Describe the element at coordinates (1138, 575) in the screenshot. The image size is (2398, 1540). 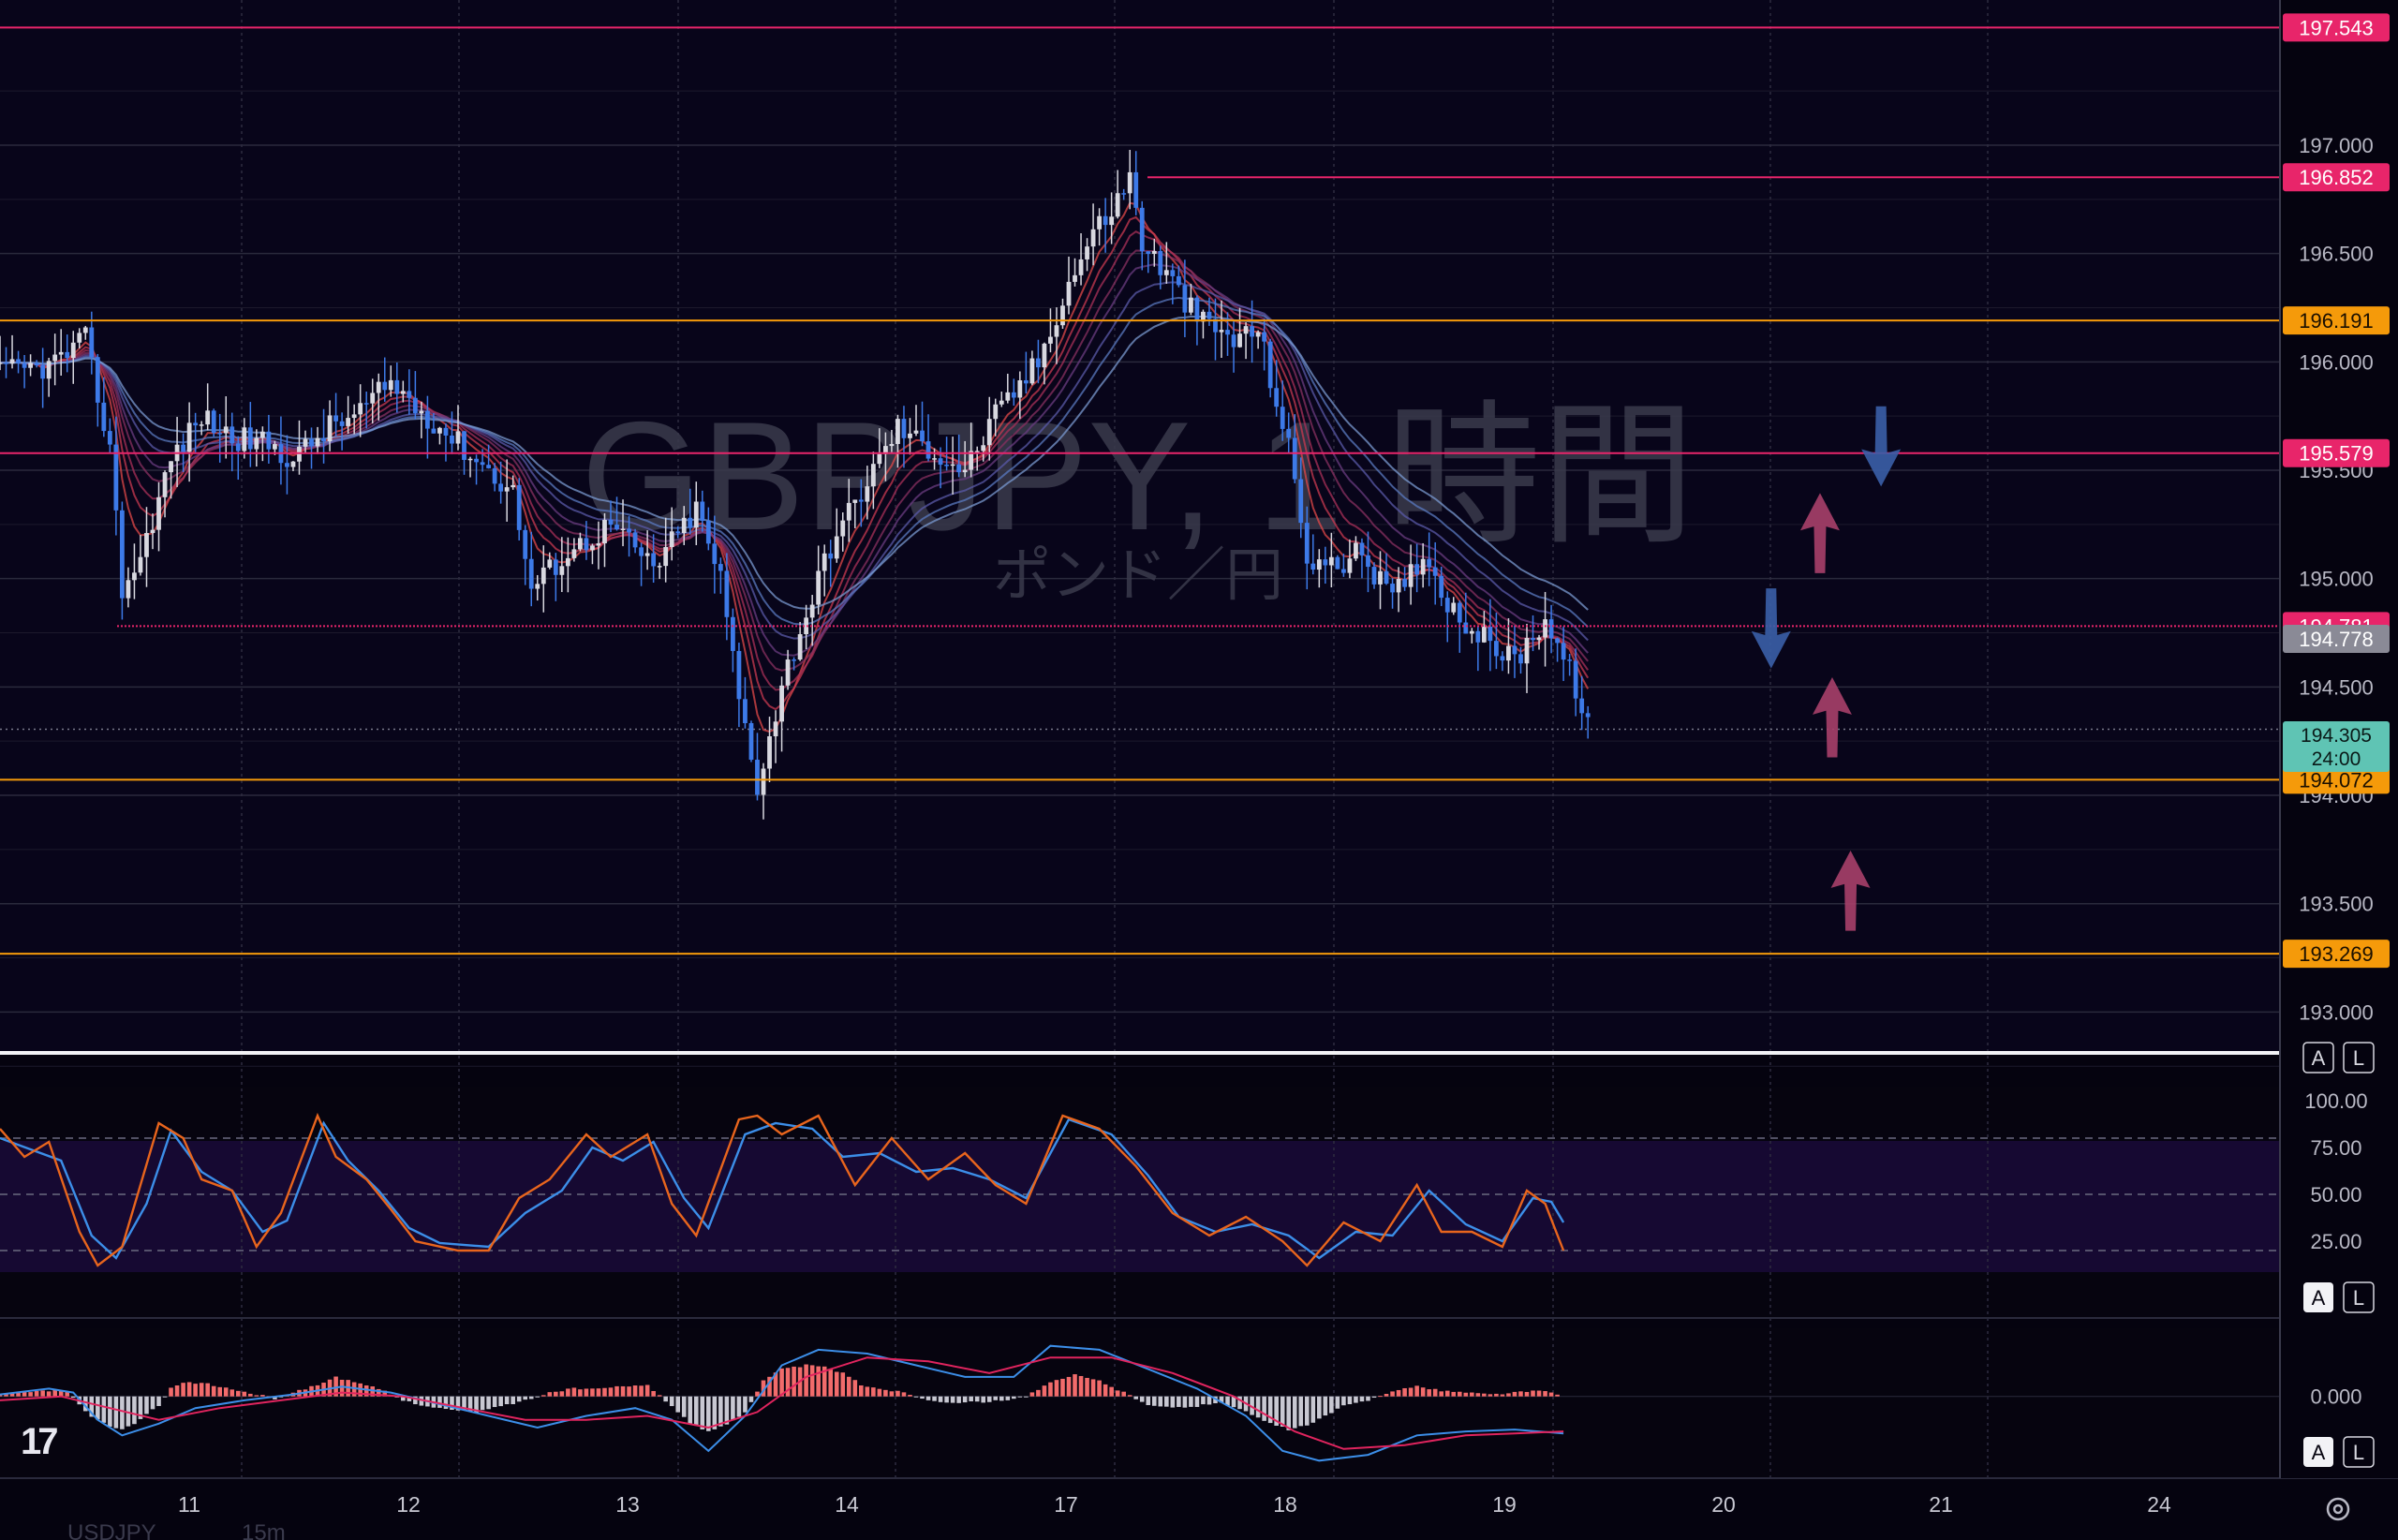
I see `watermark-description: ポンド／円` at that location.